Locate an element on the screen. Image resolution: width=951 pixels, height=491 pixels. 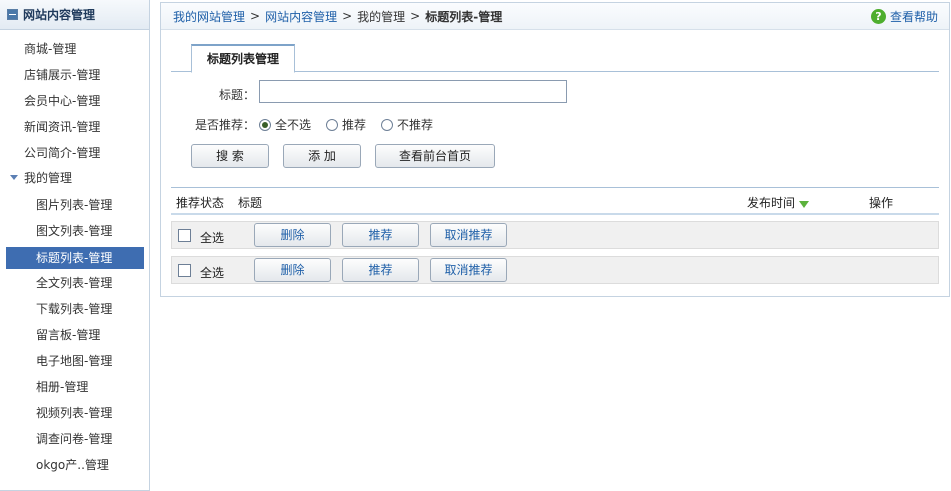
sidebar-item-guestbook: 留言板-管理 is located at coordinates (75, 335).